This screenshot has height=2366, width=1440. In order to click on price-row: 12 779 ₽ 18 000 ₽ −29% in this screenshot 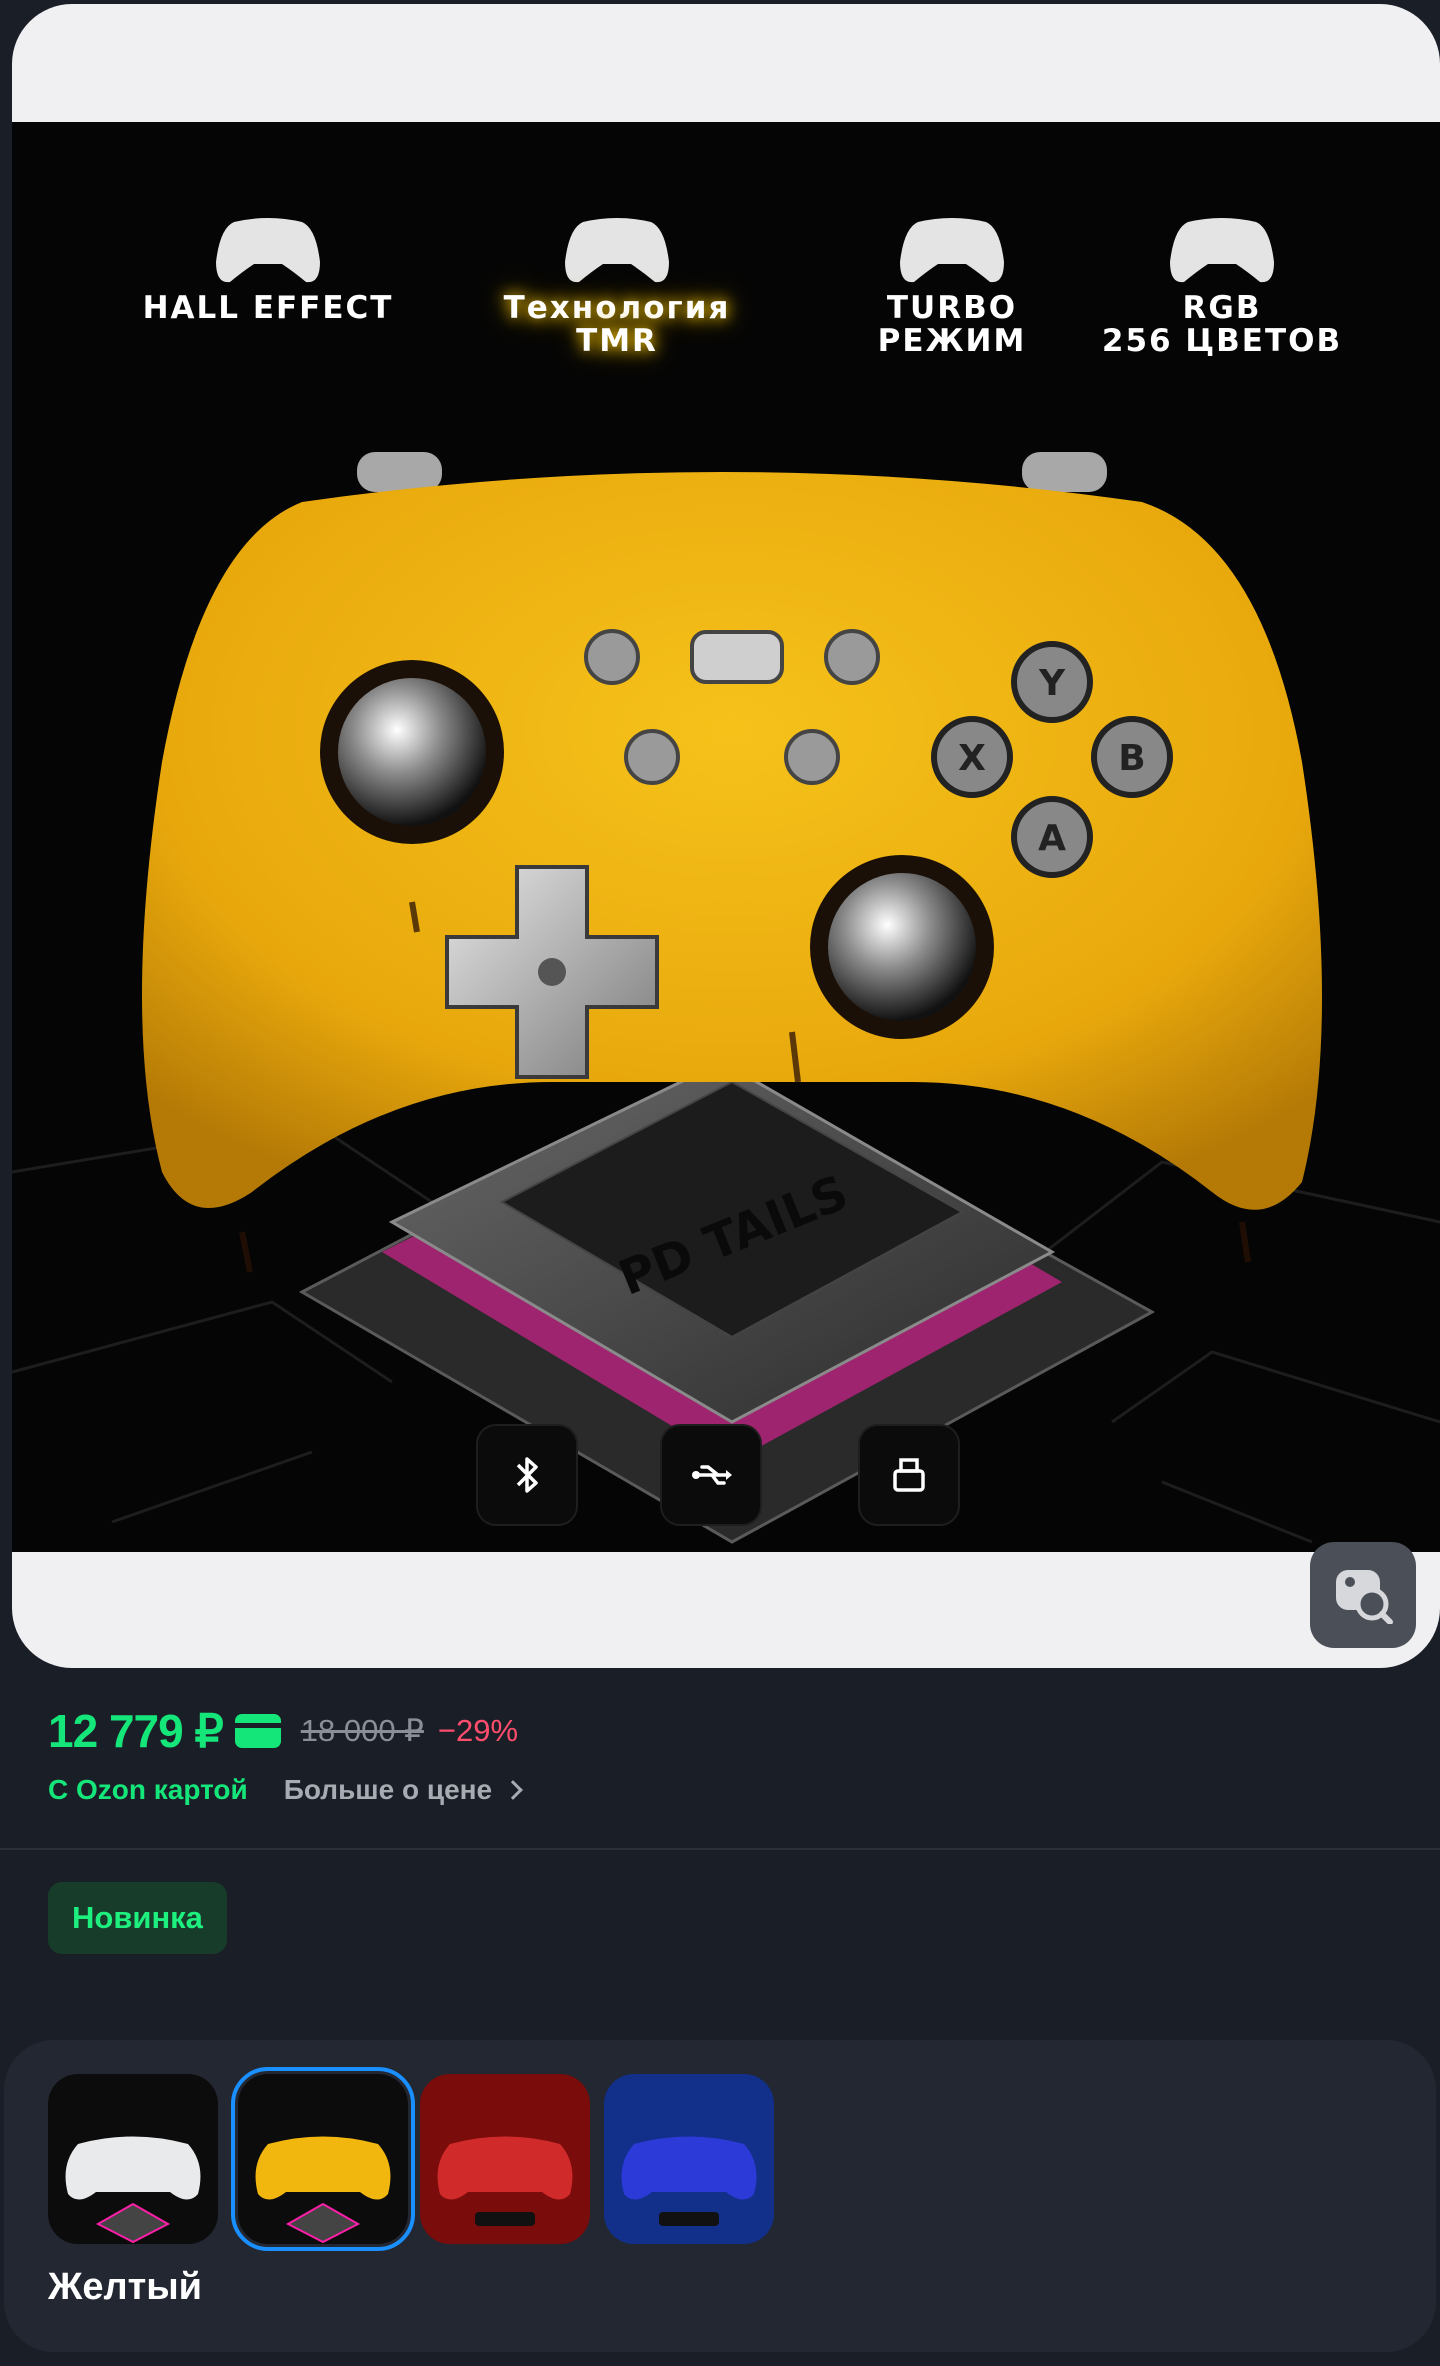, I will do `click(283, 1731)`.